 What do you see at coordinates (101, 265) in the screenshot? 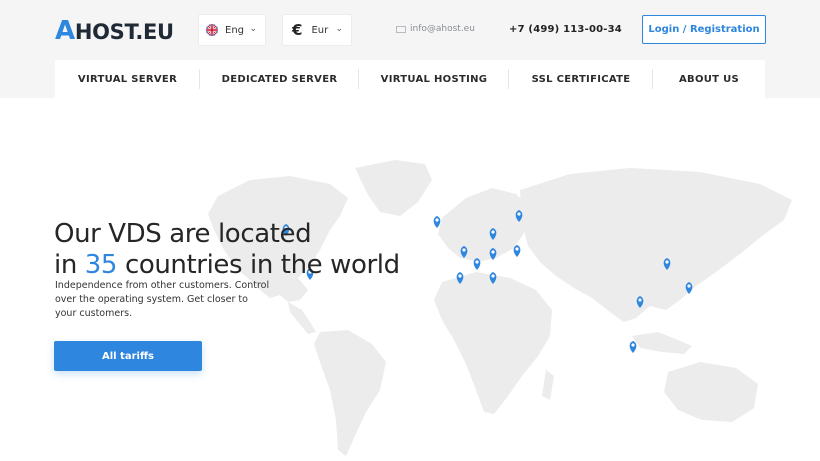
I see `country-count: 35` at bounding box center [101, 265].